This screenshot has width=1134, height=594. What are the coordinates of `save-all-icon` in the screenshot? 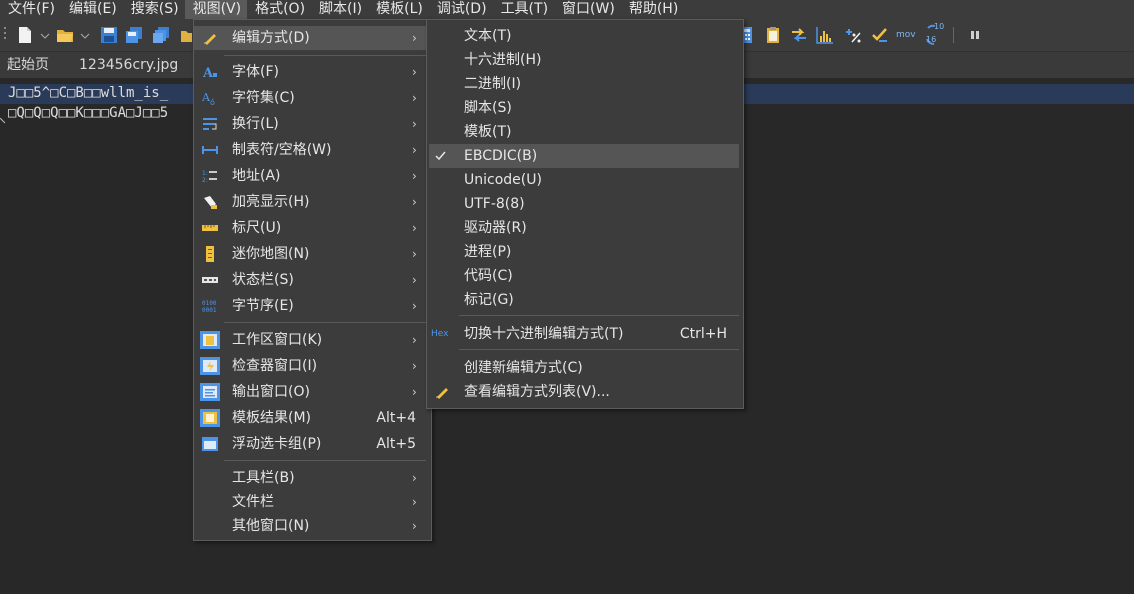 It's located at (161, 35).